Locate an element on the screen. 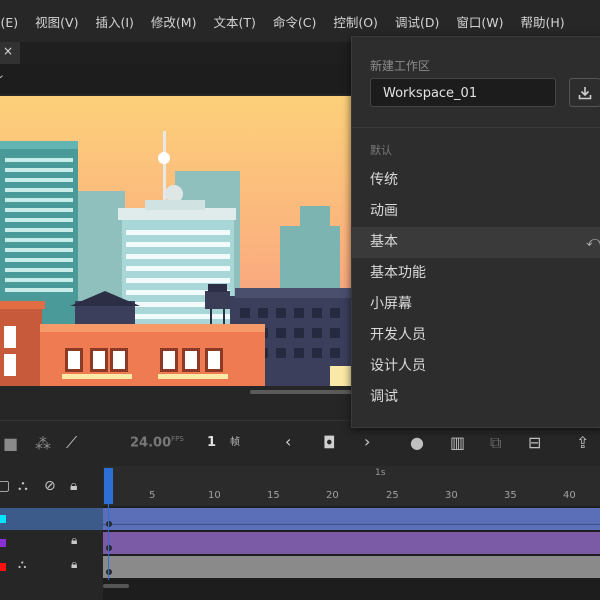  menu-help: 帮助(H) is located at coordinates (542, 21).